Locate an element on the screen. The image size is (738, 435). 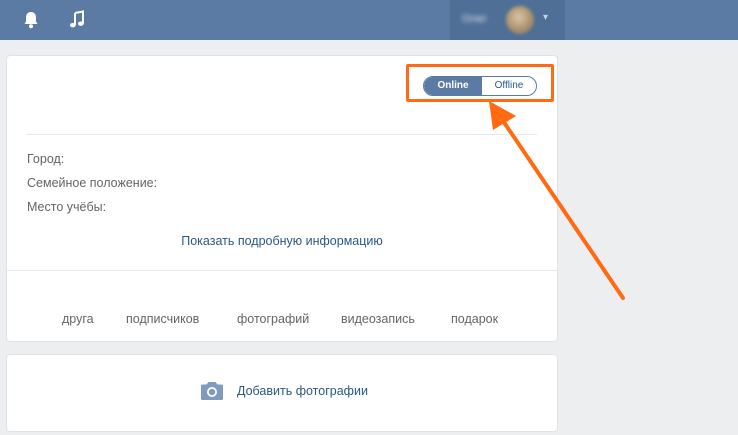
relationship-label: Семейное положение: is located at coordinates (92, 183).